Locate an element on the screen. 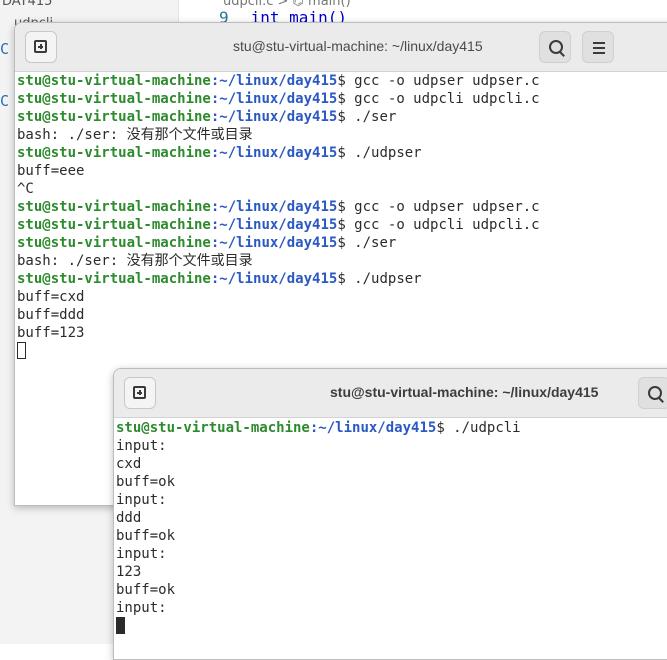  output-text: 123 is located at coordinates (129, 572).